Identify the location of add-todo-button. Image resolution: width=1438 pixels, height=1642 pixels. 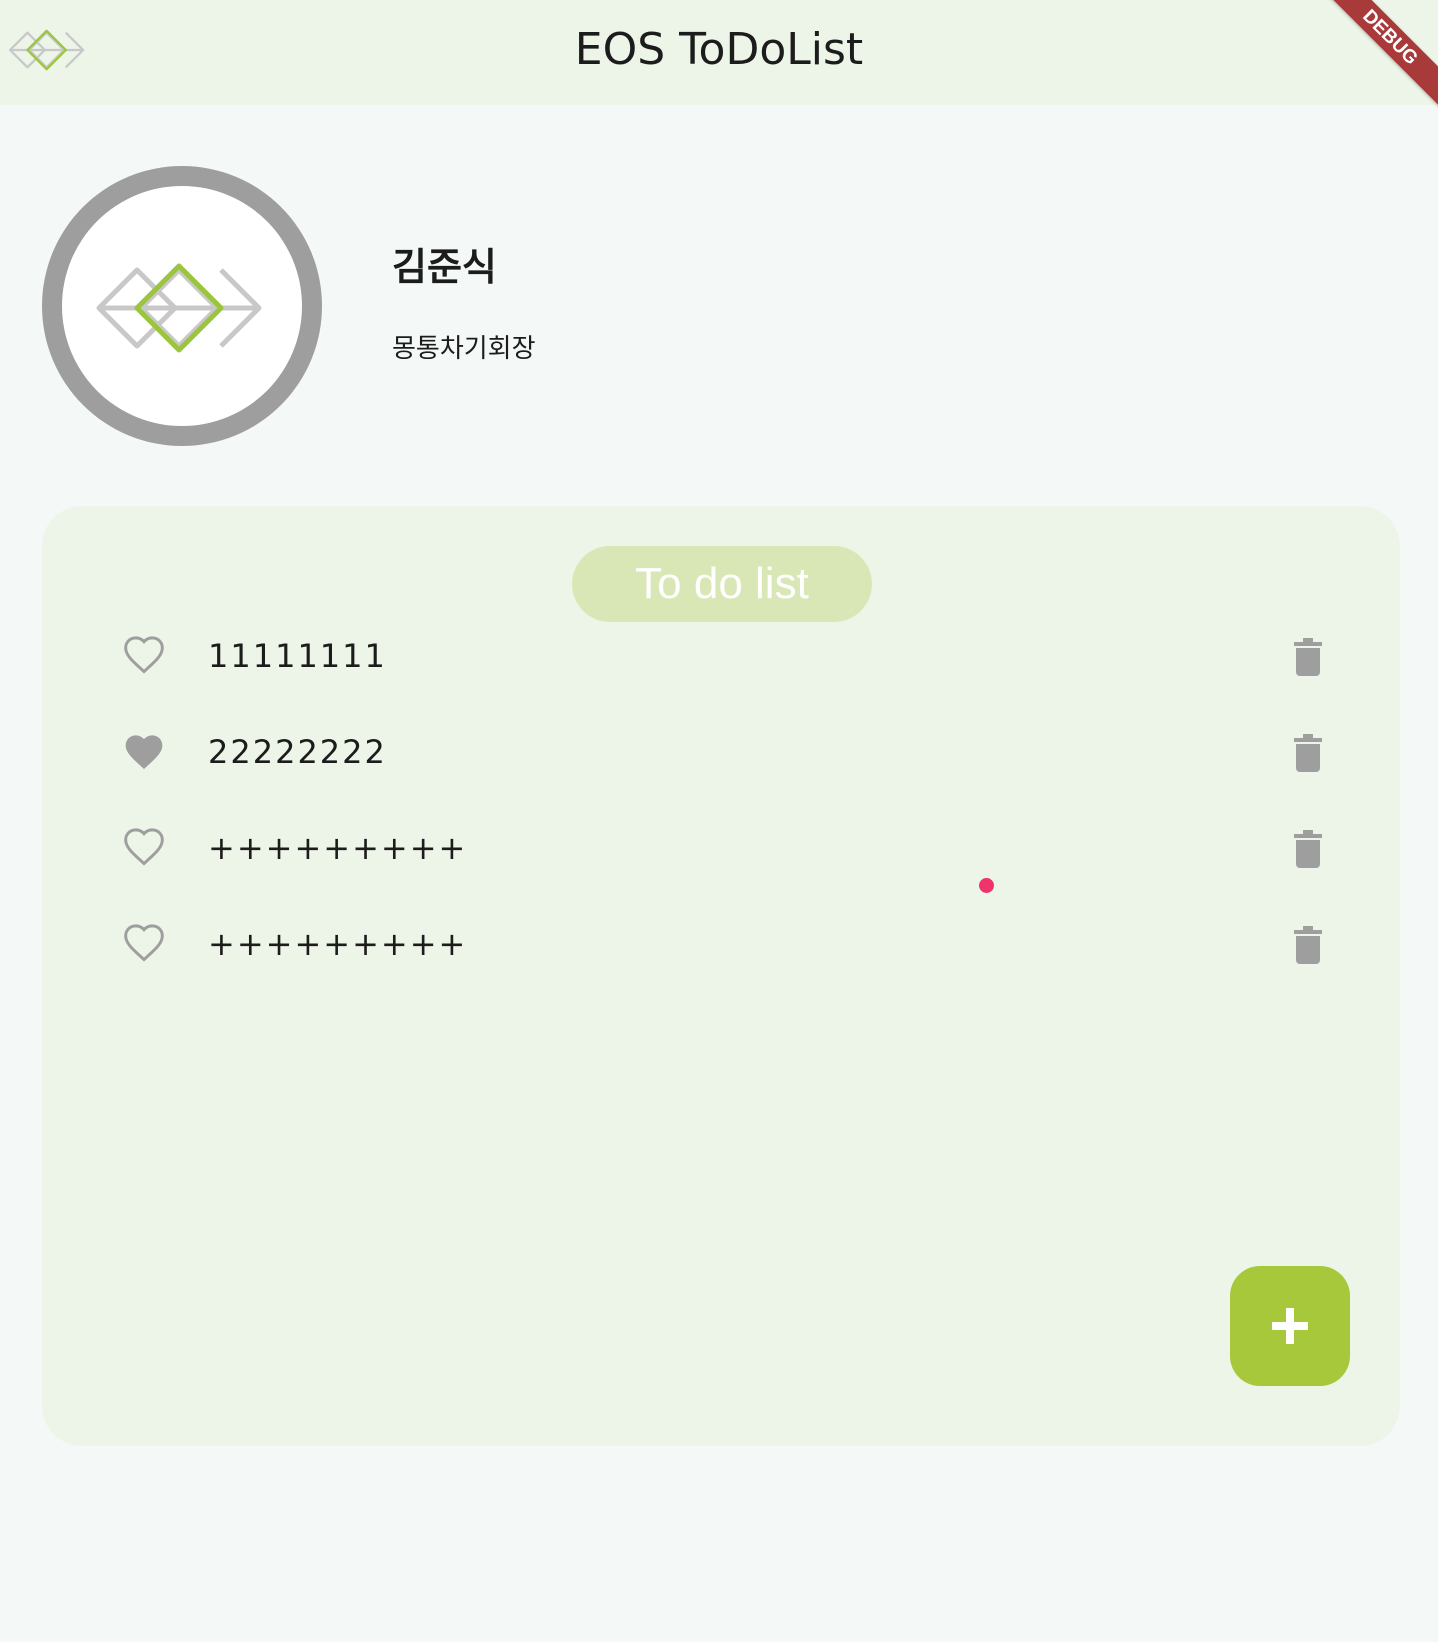
(1290, 1326).